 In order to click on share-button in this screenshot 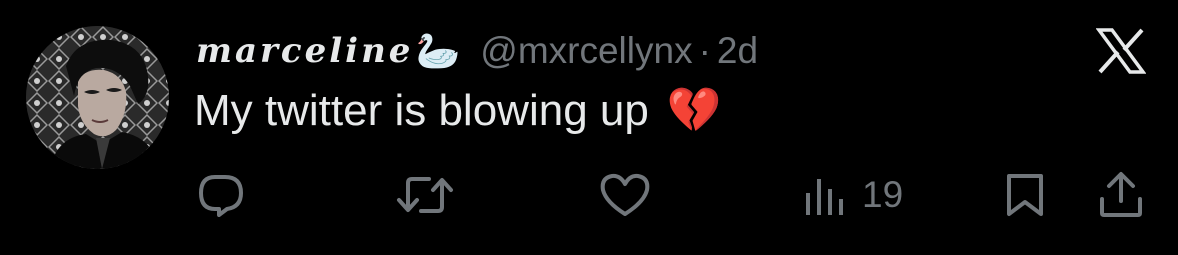, I will do `click(1121, 195)`.